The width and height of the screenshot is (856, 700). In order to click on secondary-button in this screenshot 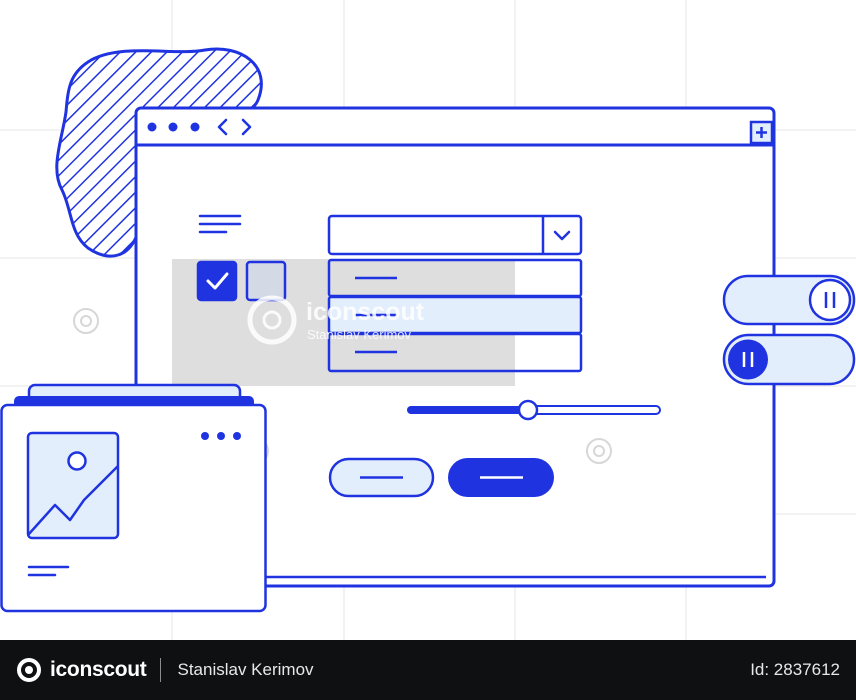, I will do `click(381, 477)`.